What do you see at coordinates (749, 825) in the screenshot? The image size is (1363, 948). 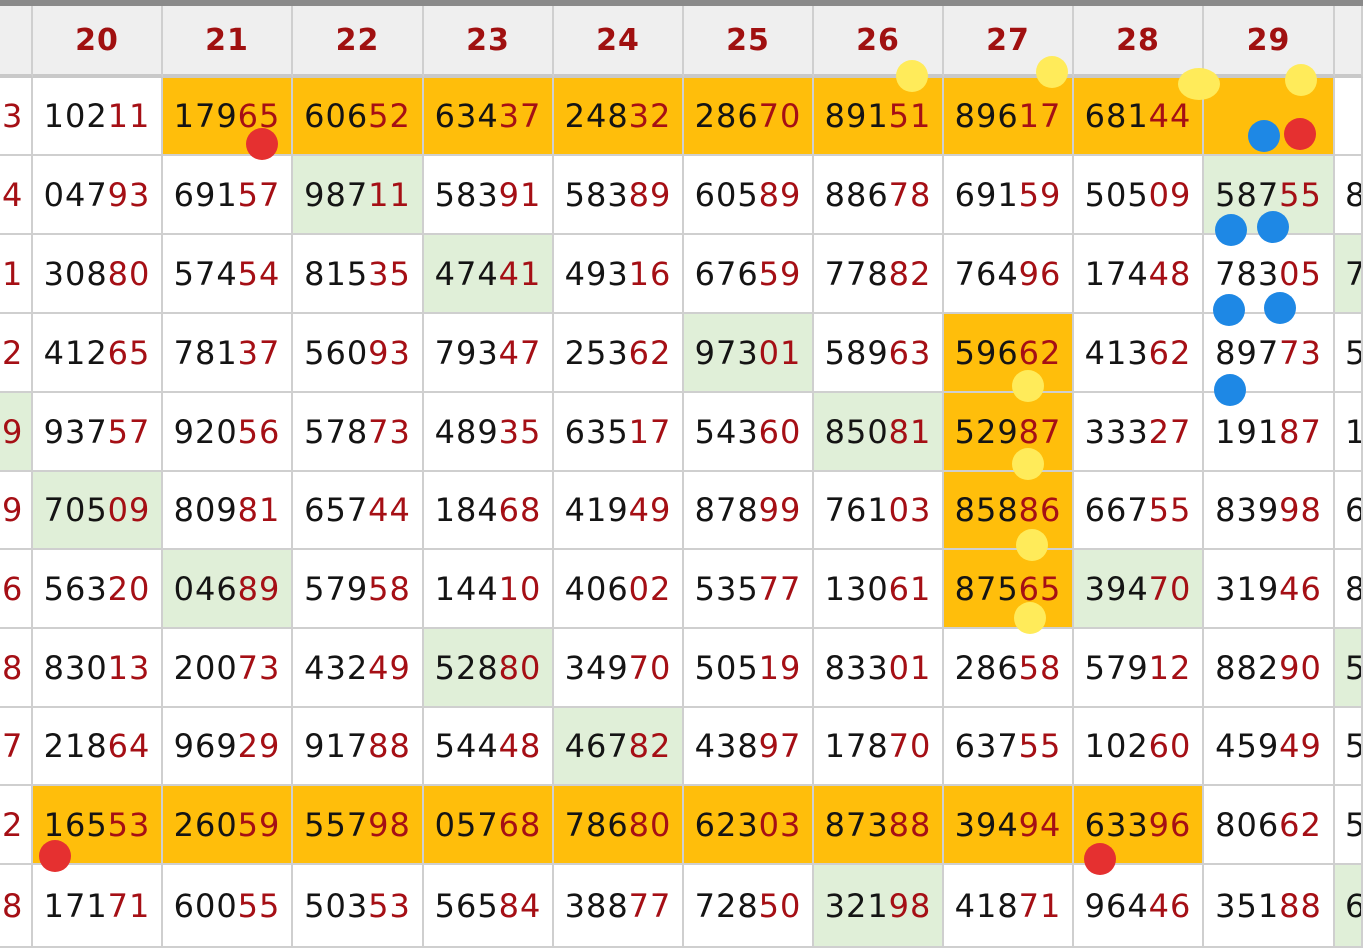 I see `table-cell: 623 03` at bounding box center [749, 825].